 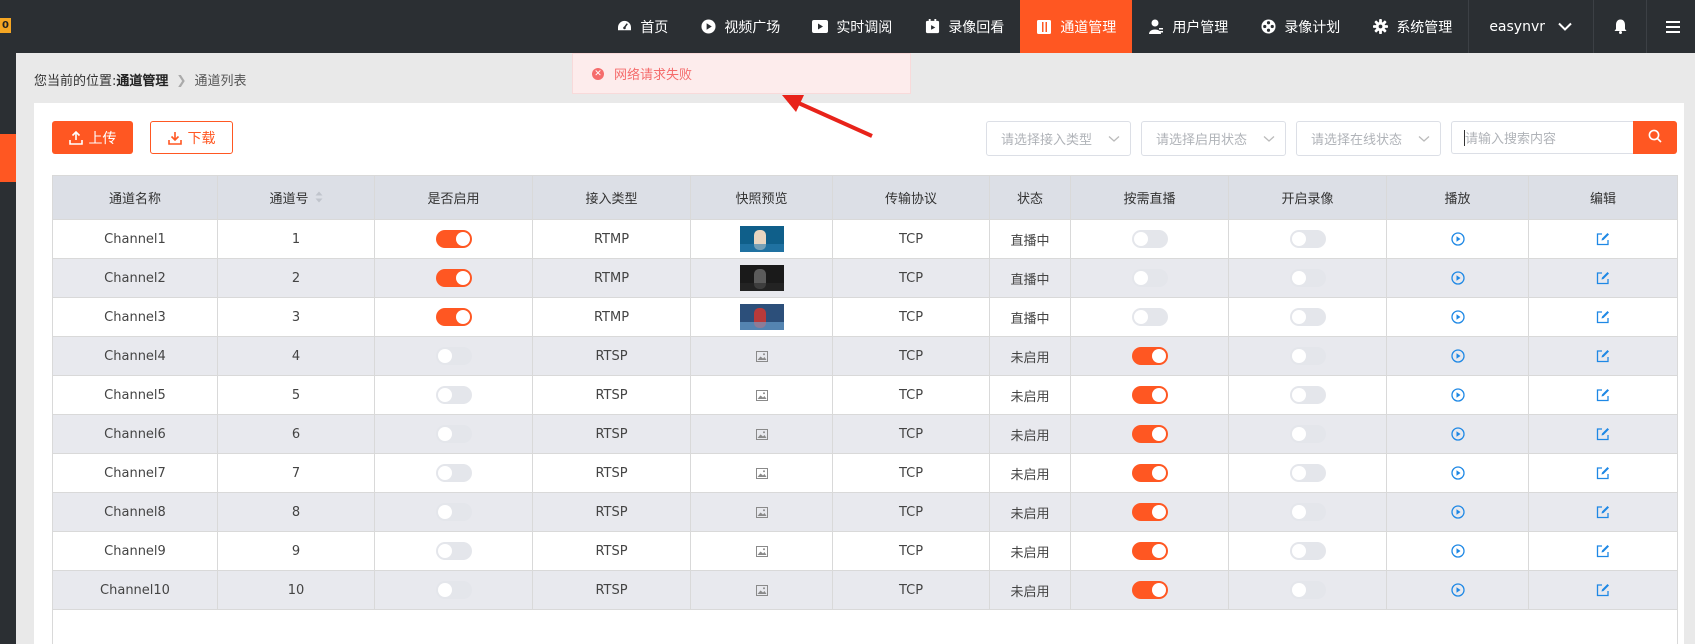 I want to click on sort-icon, so click(x=319, y=199).